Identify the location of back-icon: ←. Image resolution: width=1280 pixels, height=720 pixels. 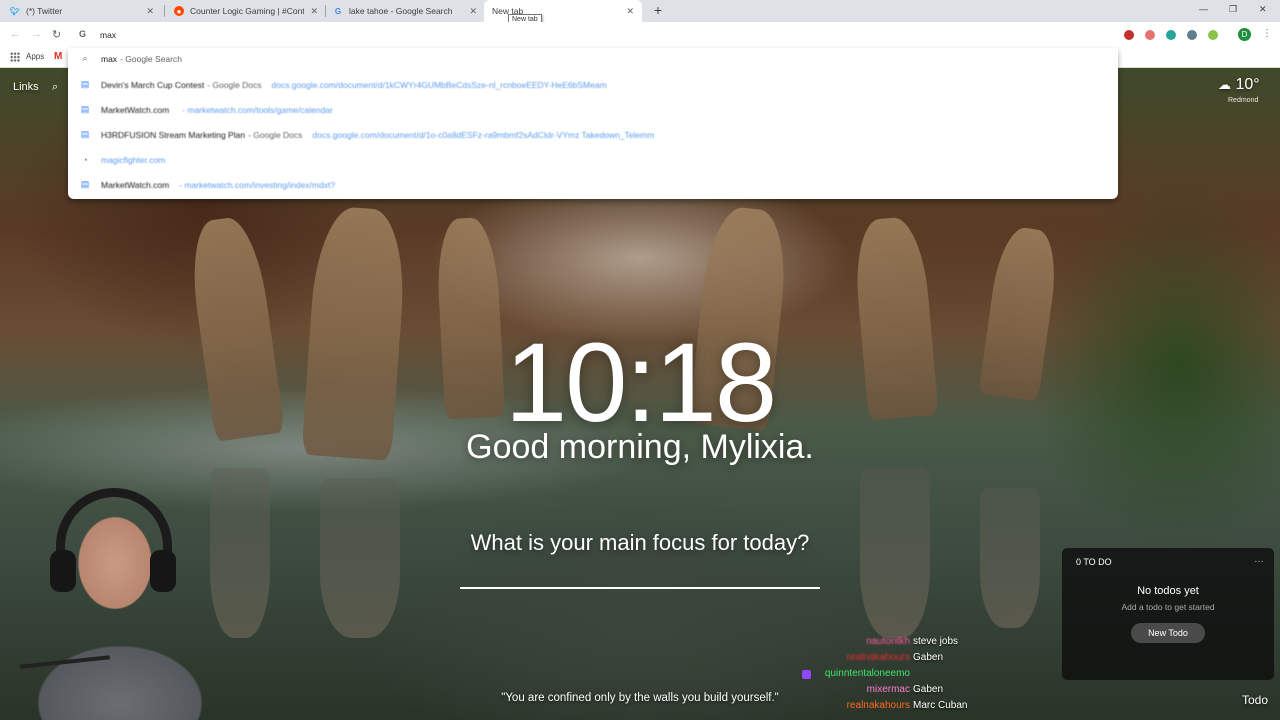
(15, 34).